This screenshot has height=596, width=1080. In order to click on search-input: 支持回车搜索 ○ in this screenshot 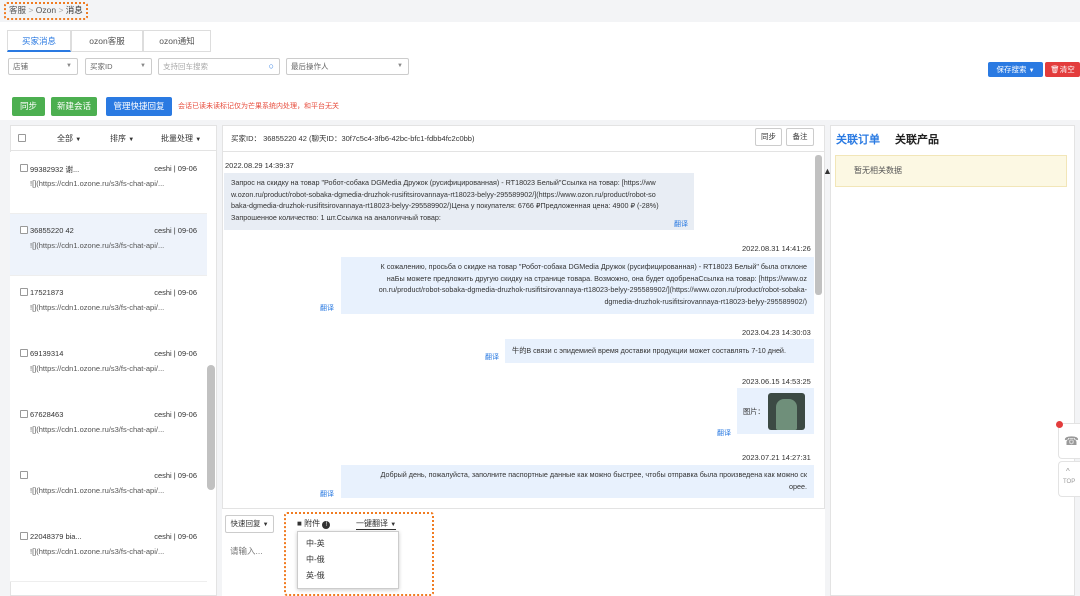, I will do `click(219, 66)`.